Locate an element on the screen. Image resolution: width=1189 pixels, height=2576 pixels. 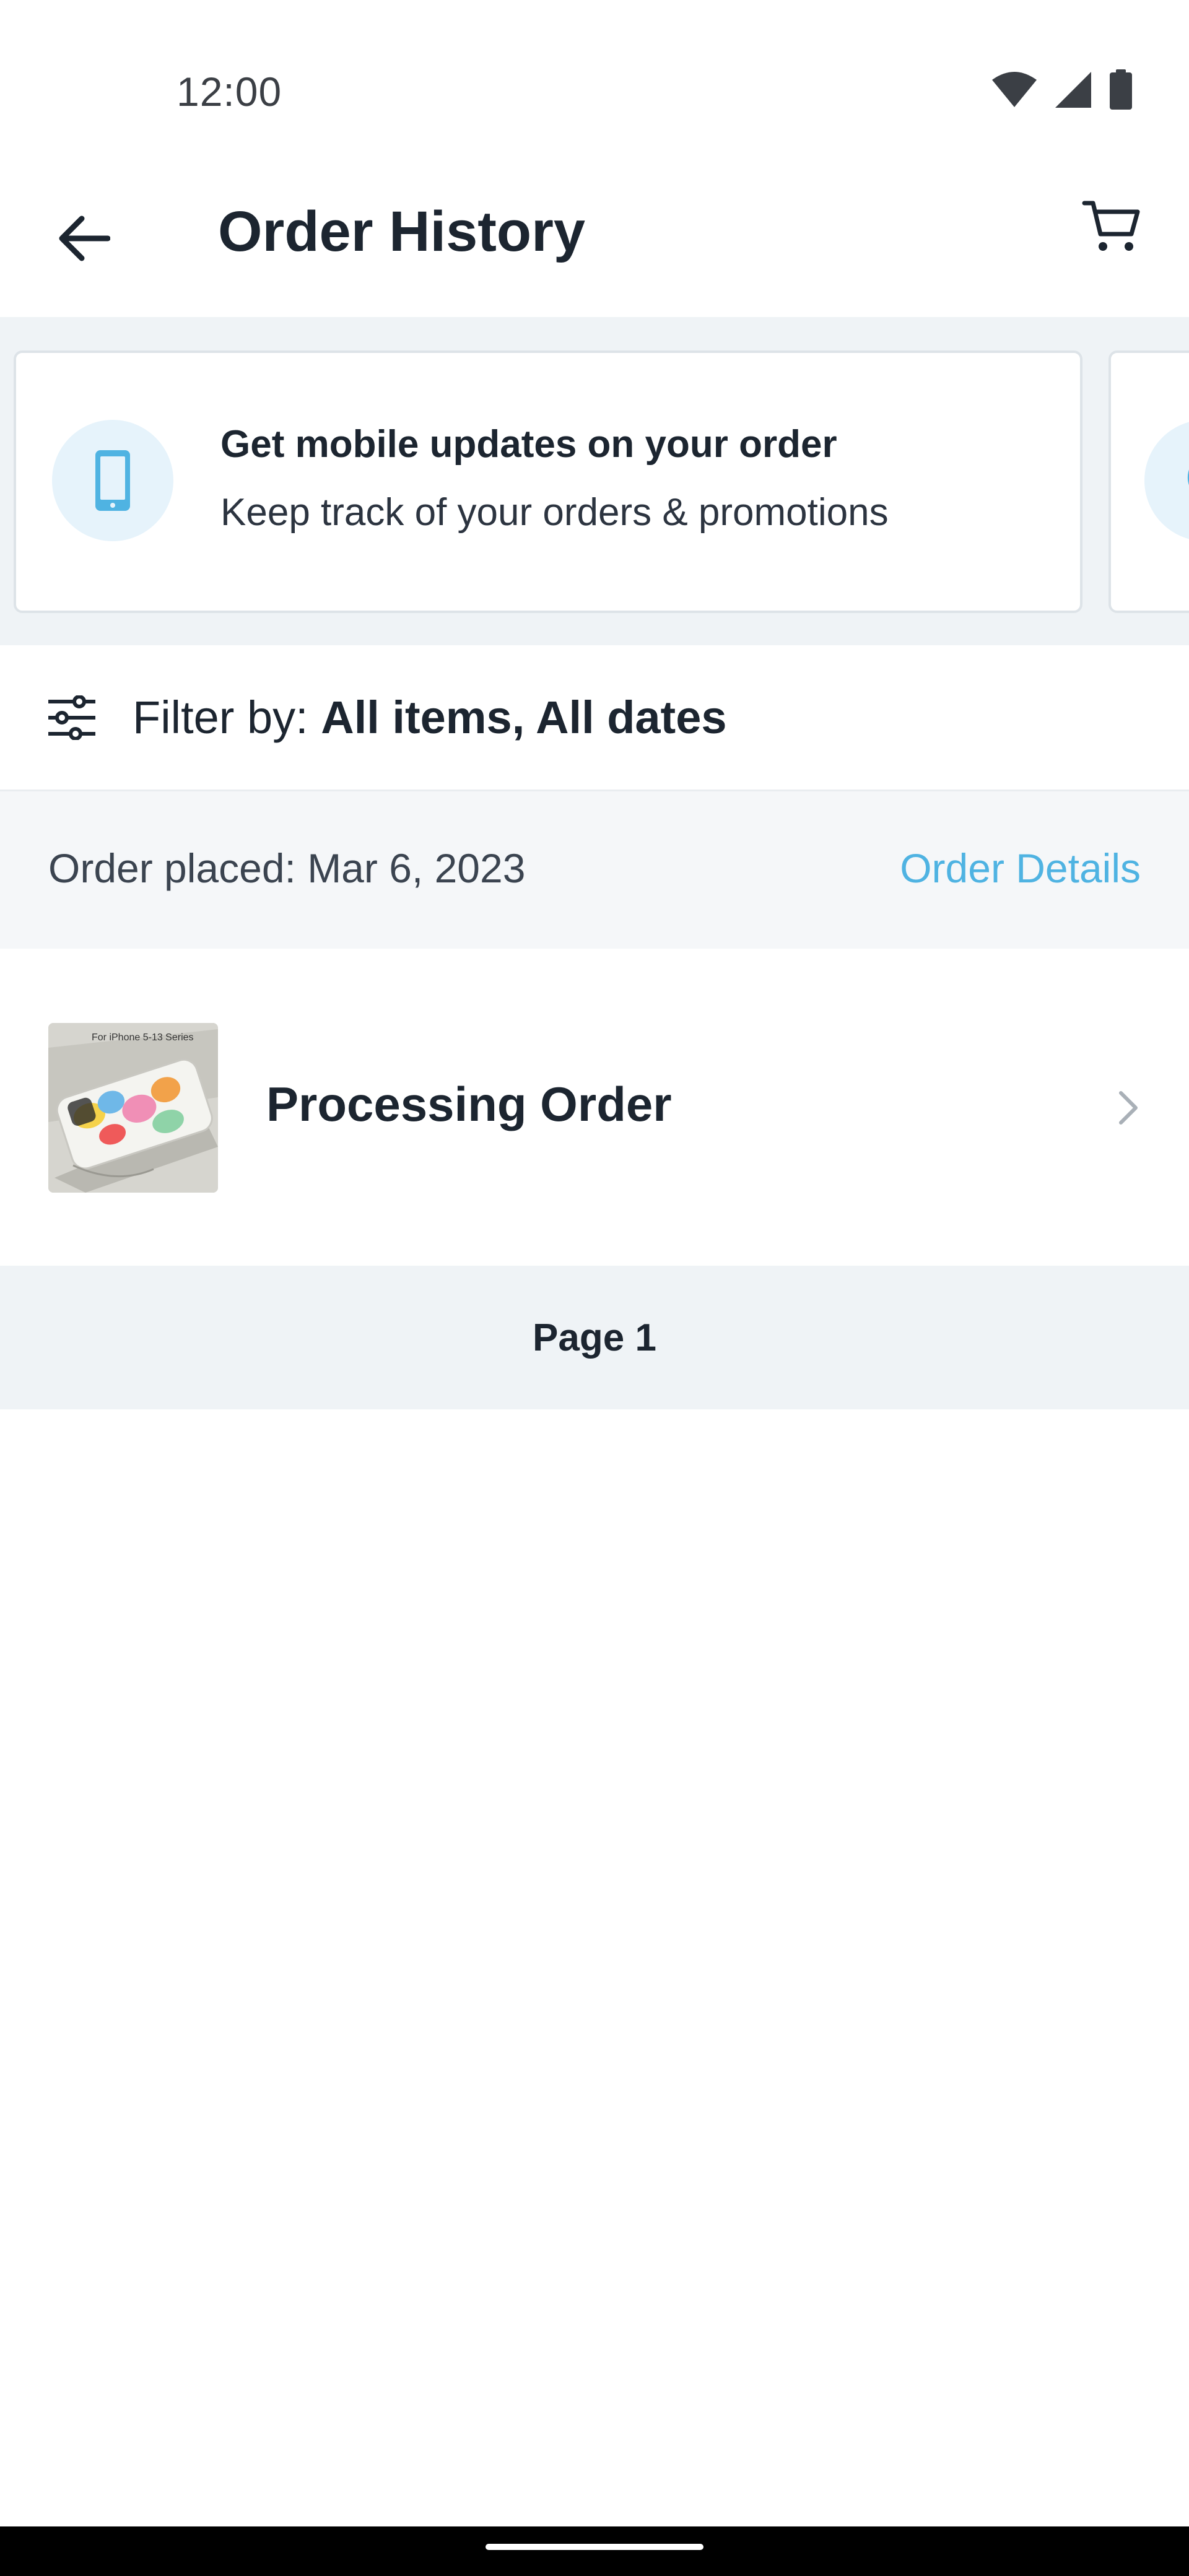
home-indicator is located at coordinates (594, 2547).